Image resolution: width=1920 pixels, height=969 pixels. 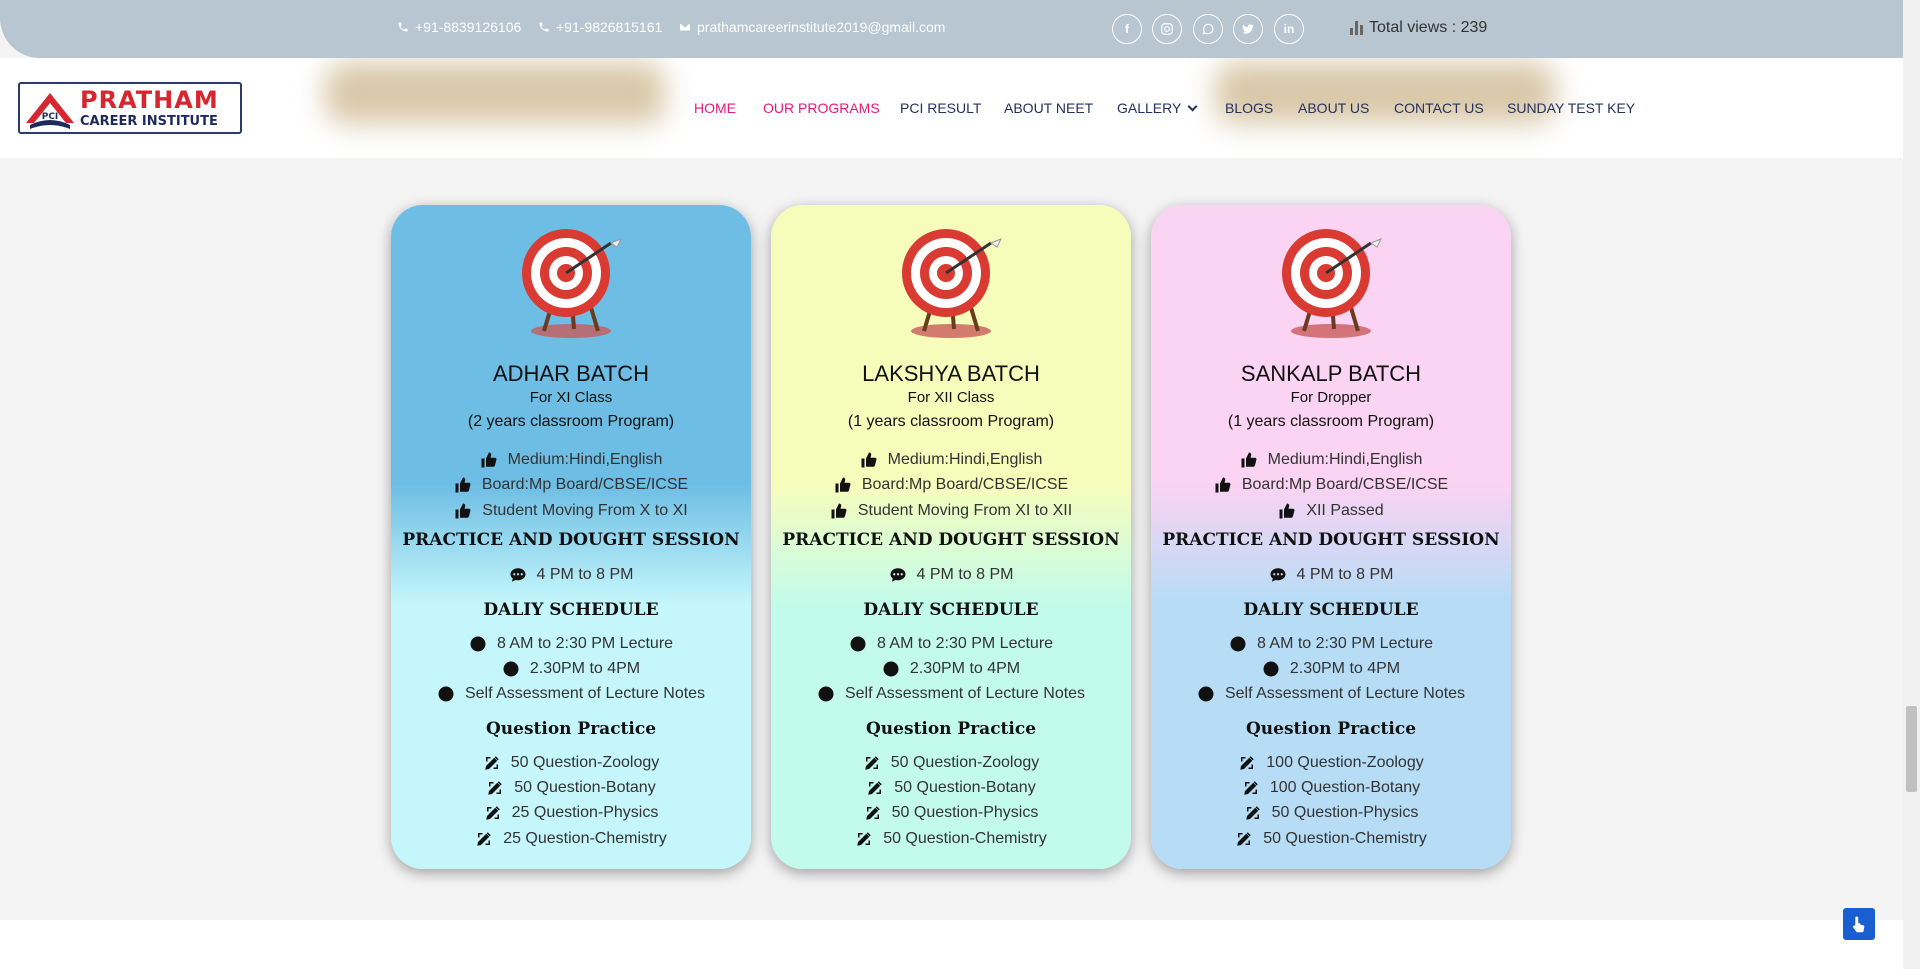 What do you see at coordinates (1127, 29) in the screenshot?
I see `facebook-icon: f` at bounding box center [1127, 29].